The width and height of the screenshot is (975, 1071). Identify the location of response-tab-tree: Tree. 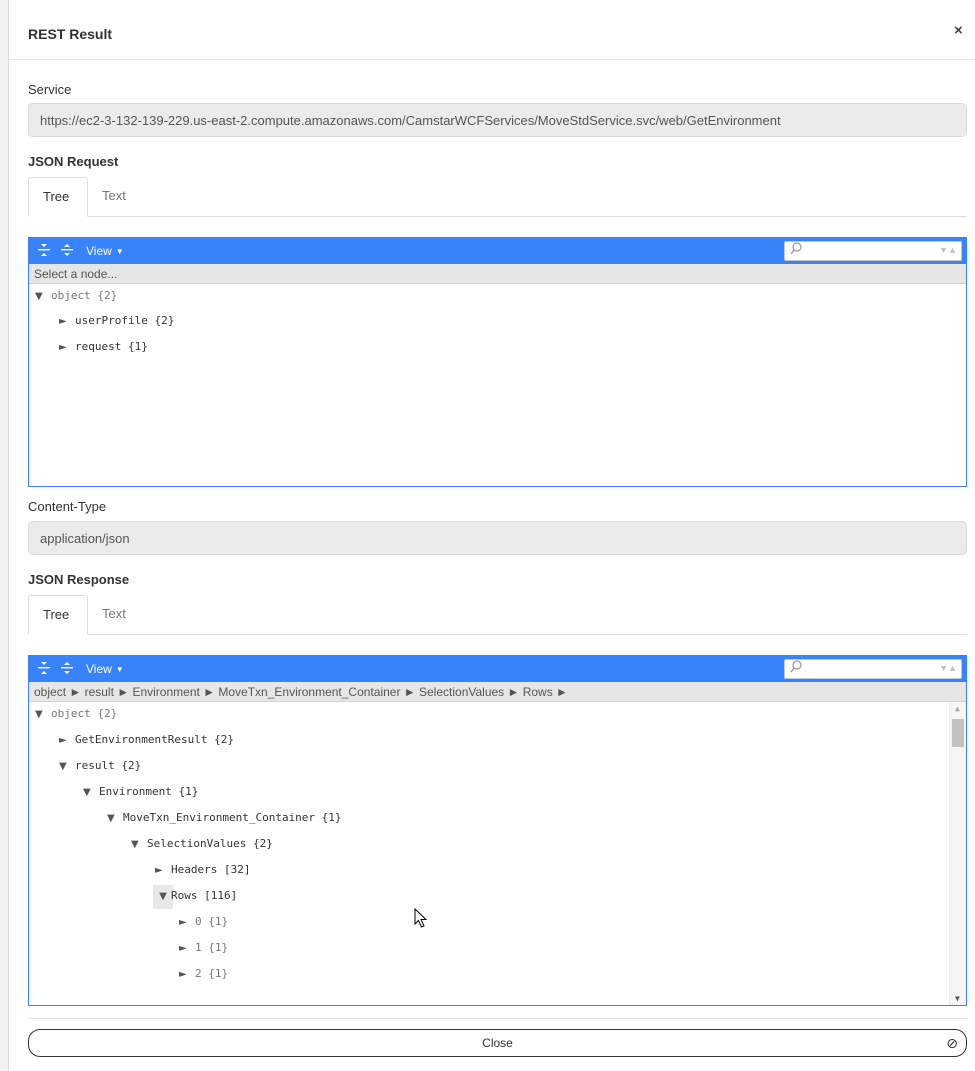
(58, 615).